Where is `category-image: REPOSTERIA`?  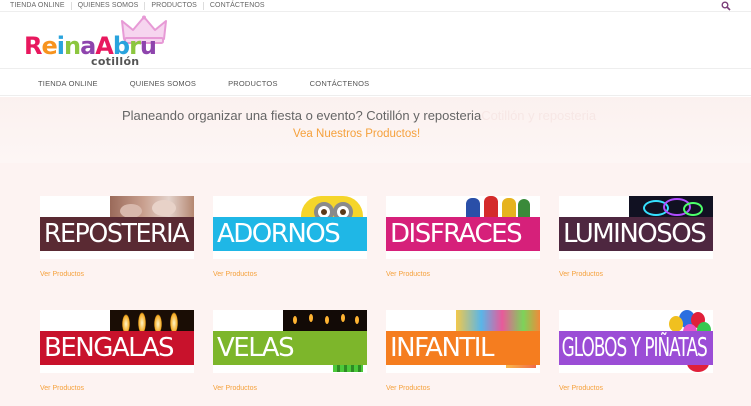 category-image: REPOSTERIA is located at coordinates (117, 227).